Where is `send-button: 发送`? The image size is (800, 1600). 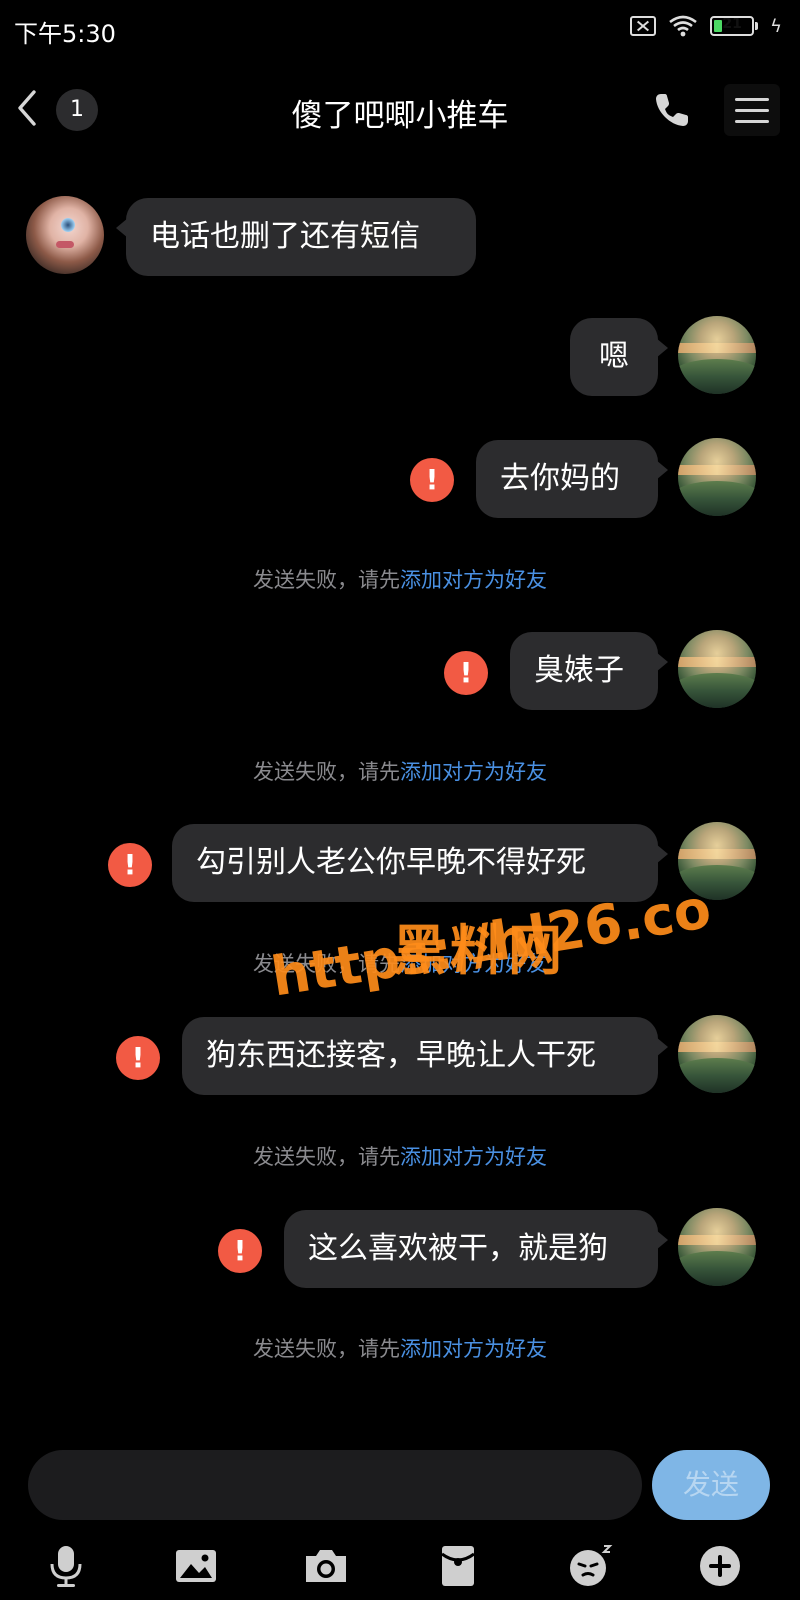 send-button: 发送 is located at coordinates (711, 1485).